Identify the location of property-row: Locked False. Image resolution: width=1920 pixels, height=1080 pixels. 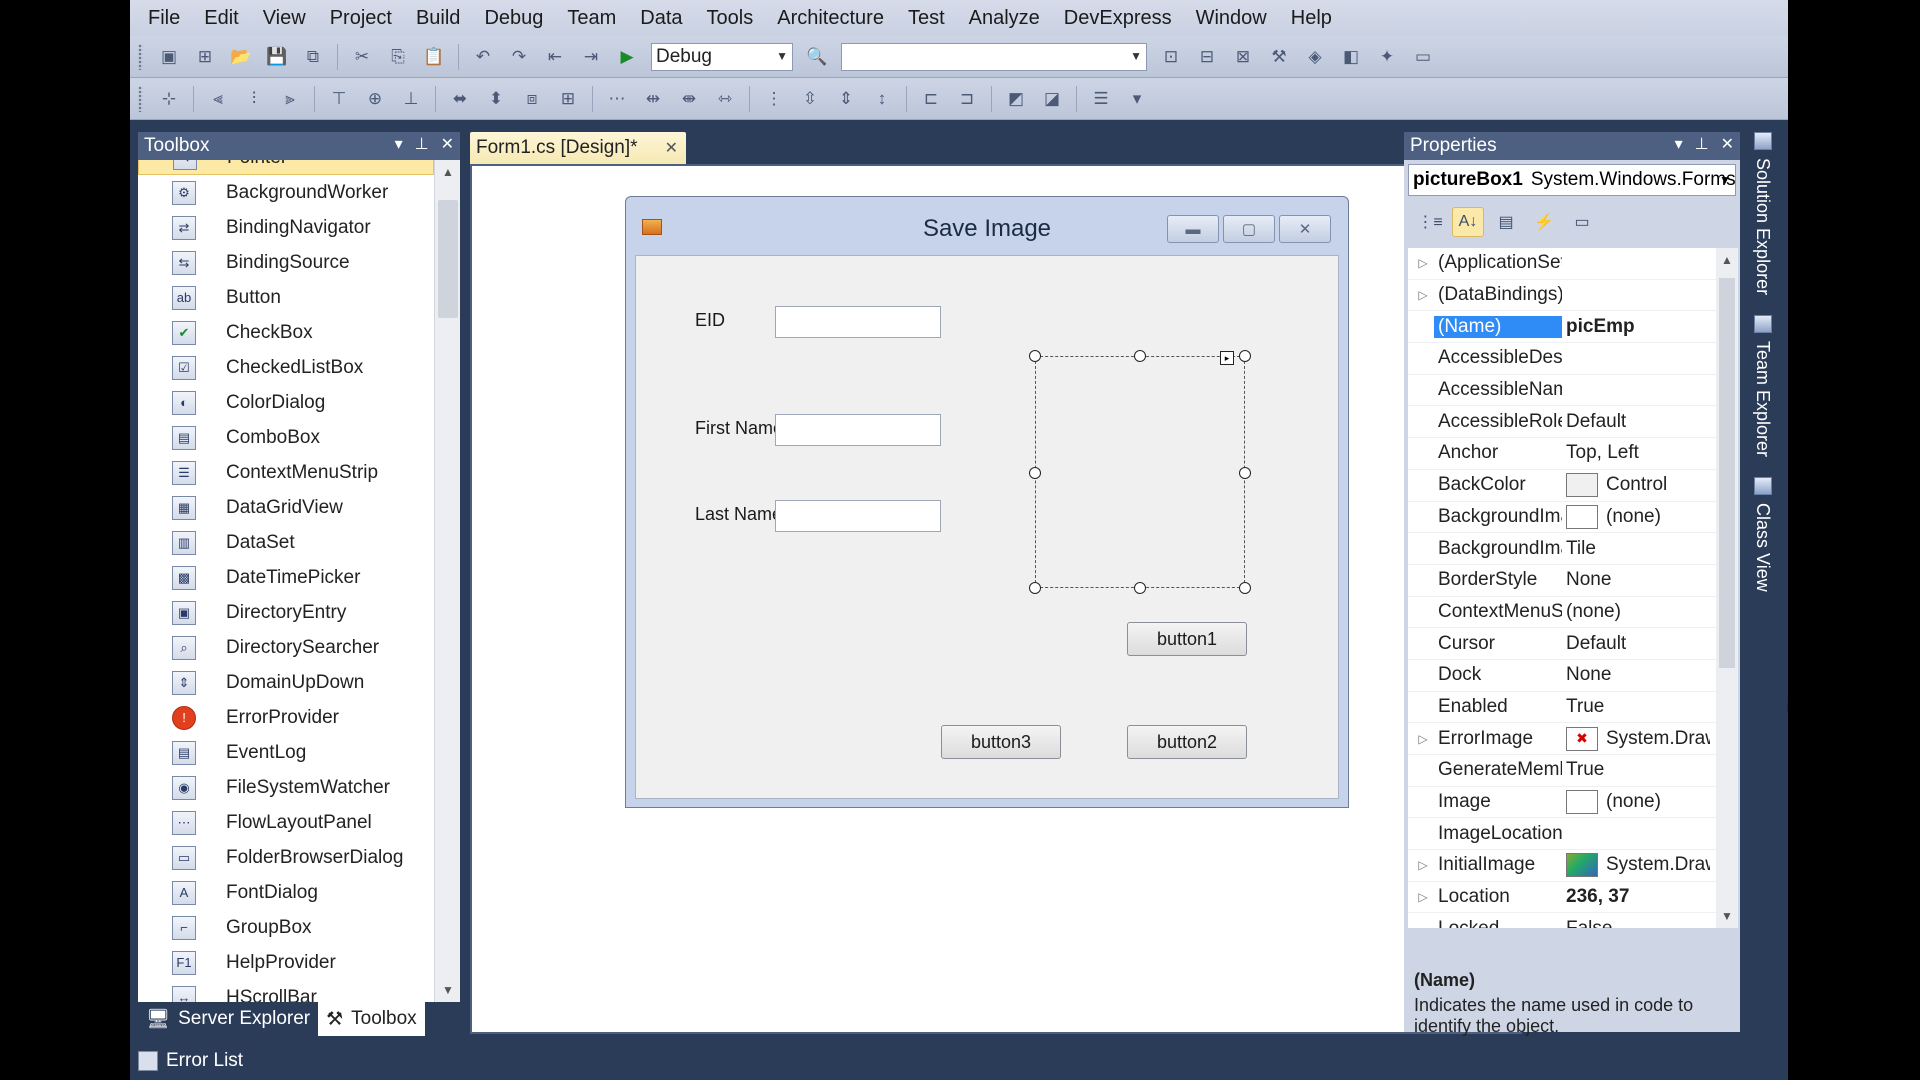
(1573, 920).